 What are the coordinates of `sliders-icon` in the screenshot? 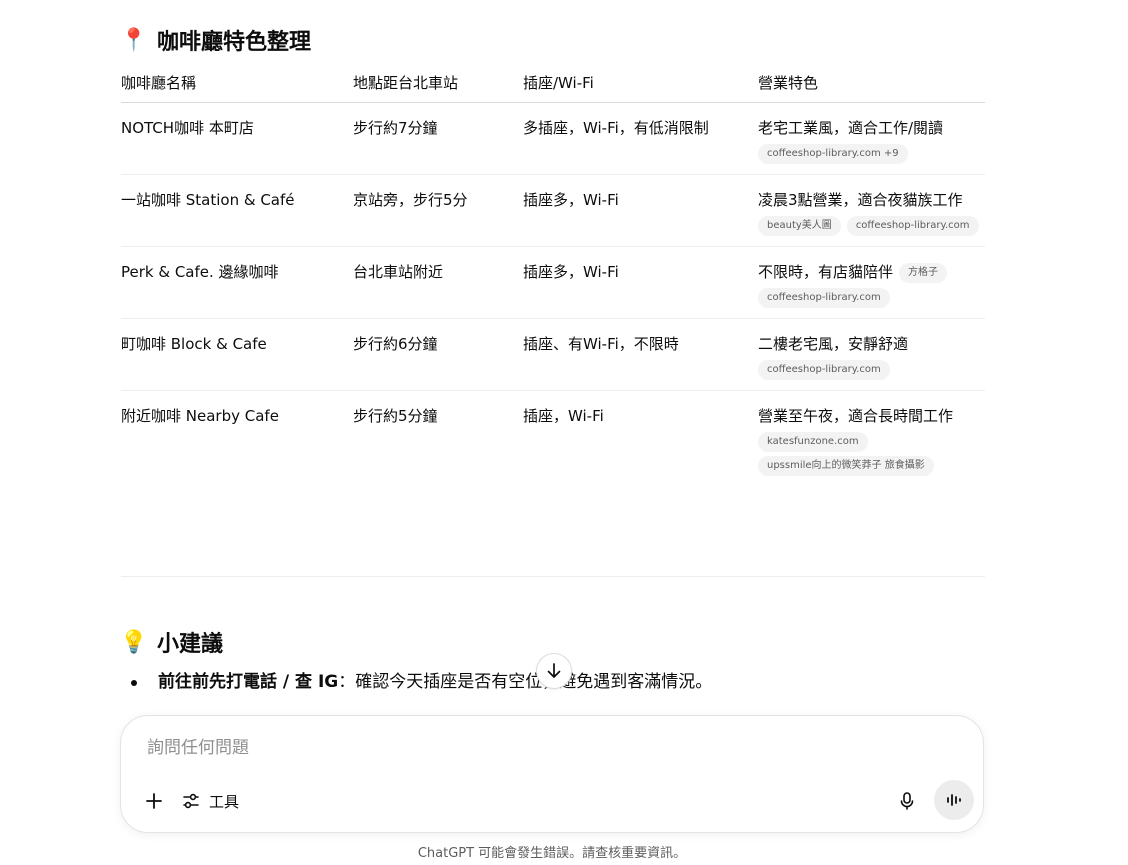 It's located at (191, 801).